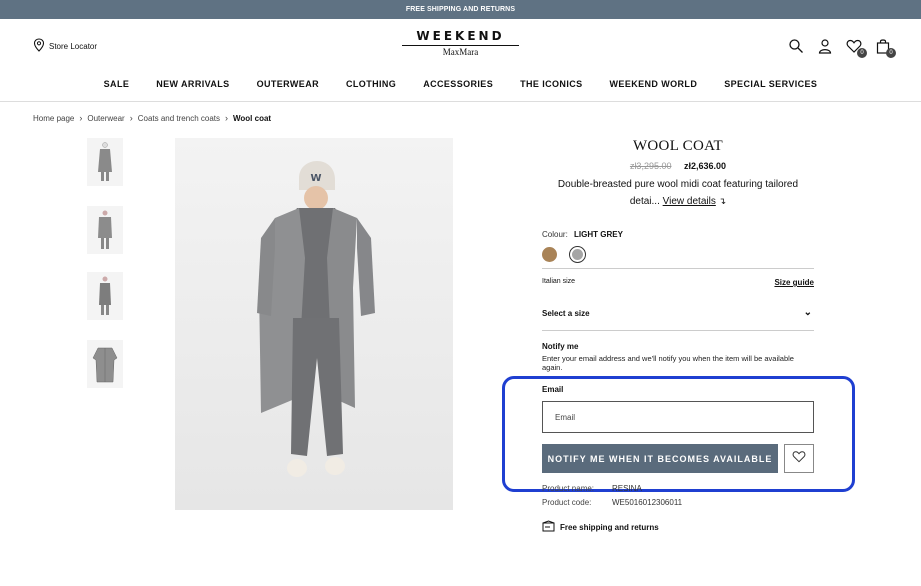  Describe the element at coordinates (678, 146) in the screenshot. I see `product-title: WOOL COAT` at that location.